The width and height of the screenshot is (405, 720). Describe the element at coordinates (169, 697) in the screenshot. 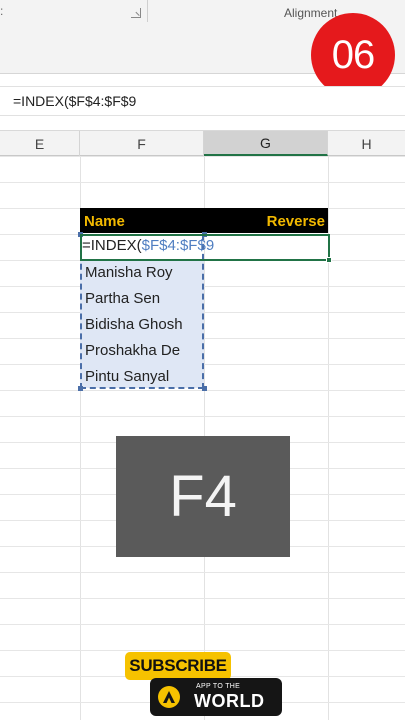

I see `app-logo-icon` at that location.